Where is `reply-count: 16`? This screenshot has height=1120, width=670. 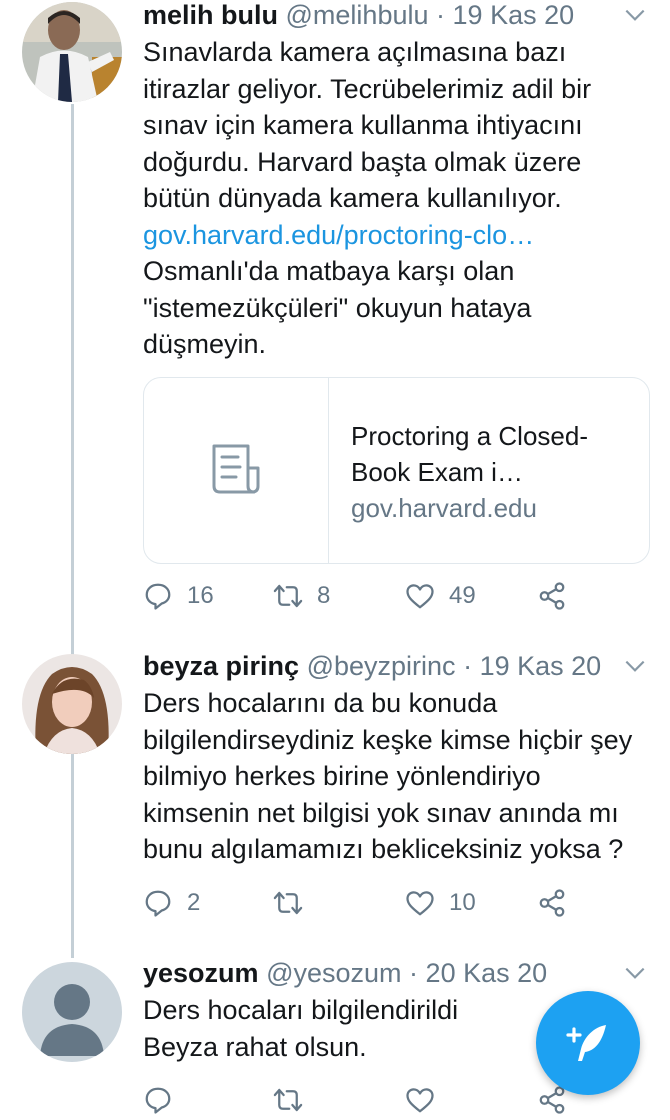
reply-count: 16 is located at coordinates (200, 595).